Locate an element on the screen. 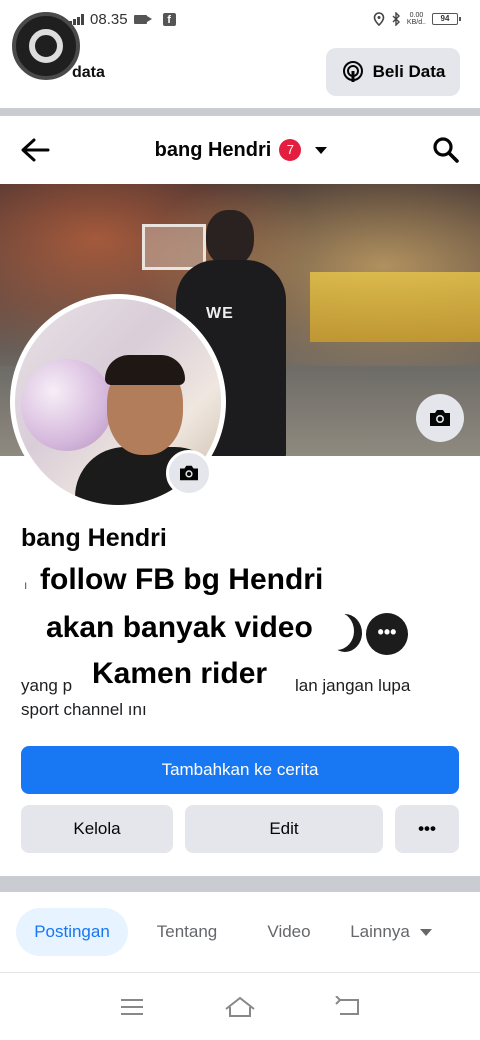 Image resolution: width=480 pixels, height=1040 pixels. speed-unit: KB/d.. is located at coordinates (416, 22).